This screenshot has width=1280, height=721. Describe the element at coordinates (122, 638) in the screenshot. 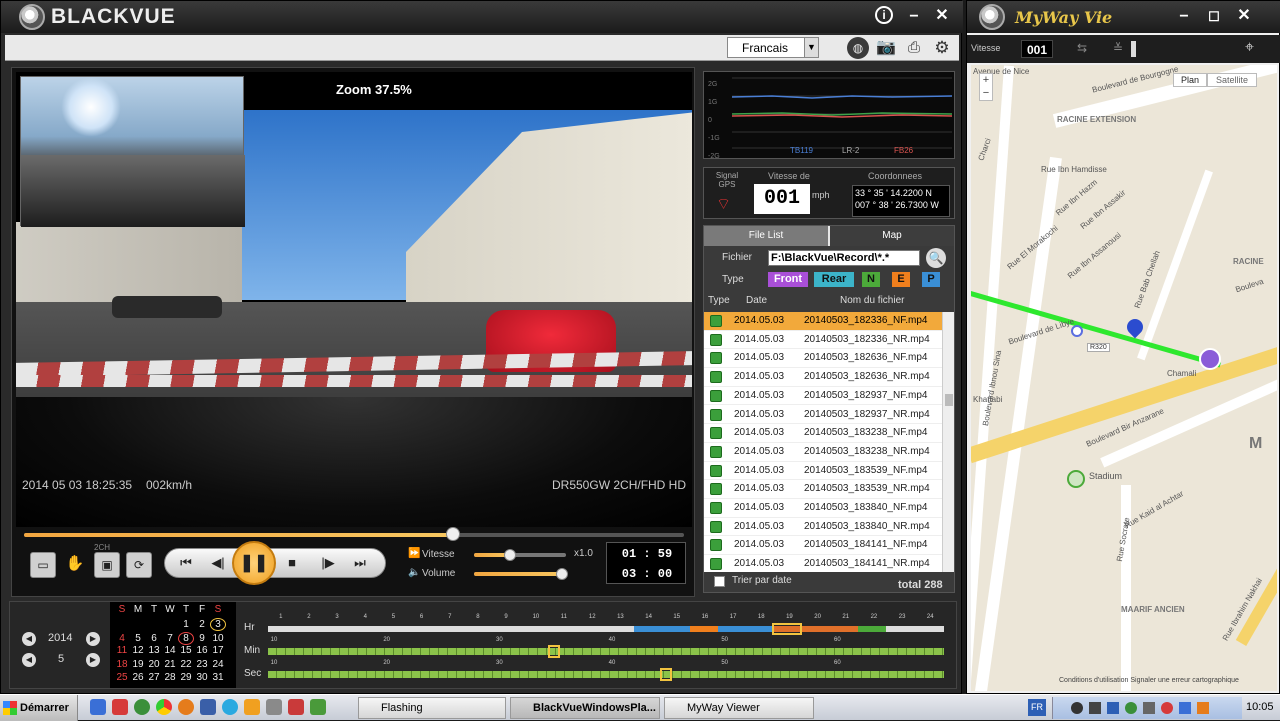

I see `calendar-day: 4` at that location.